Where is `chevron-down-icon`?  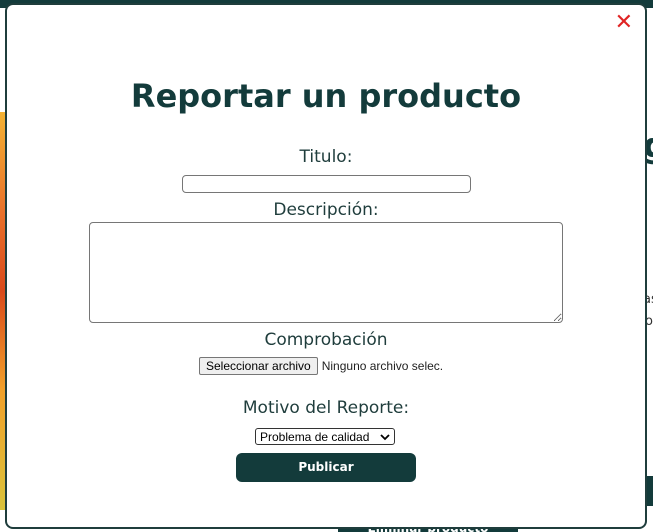 chevron-down-icon is located at coordinates (385, 437).